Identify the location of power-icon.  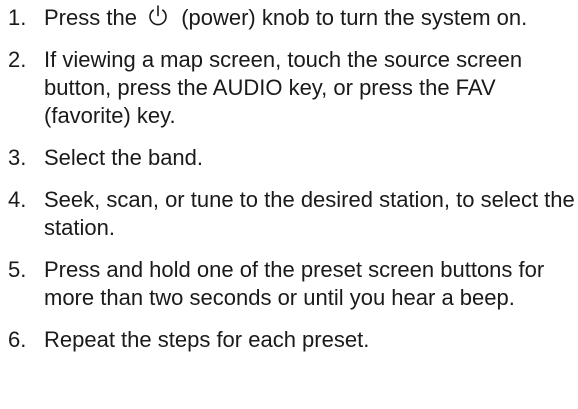
(158, 16).